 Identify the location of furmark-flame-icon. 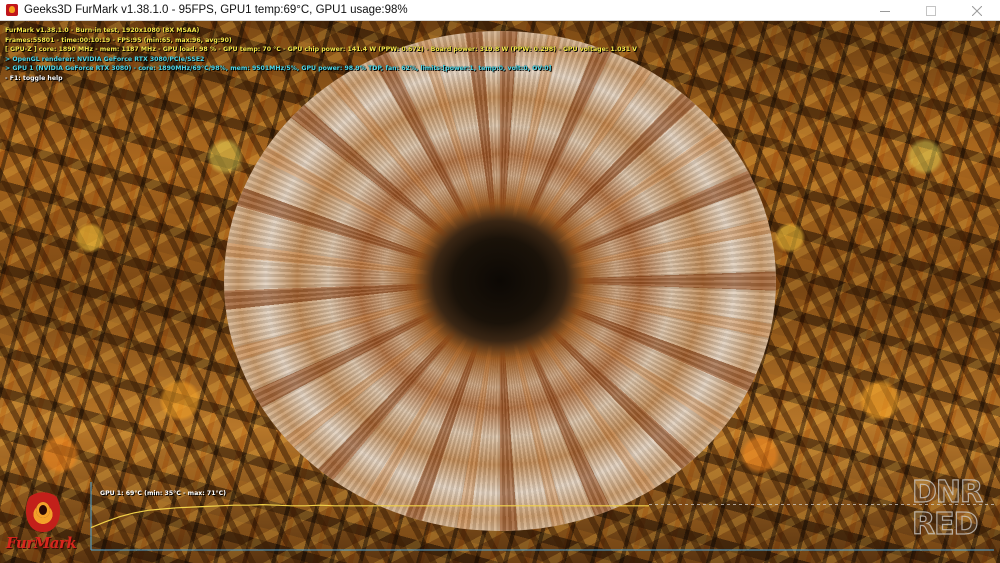
(43, 510).